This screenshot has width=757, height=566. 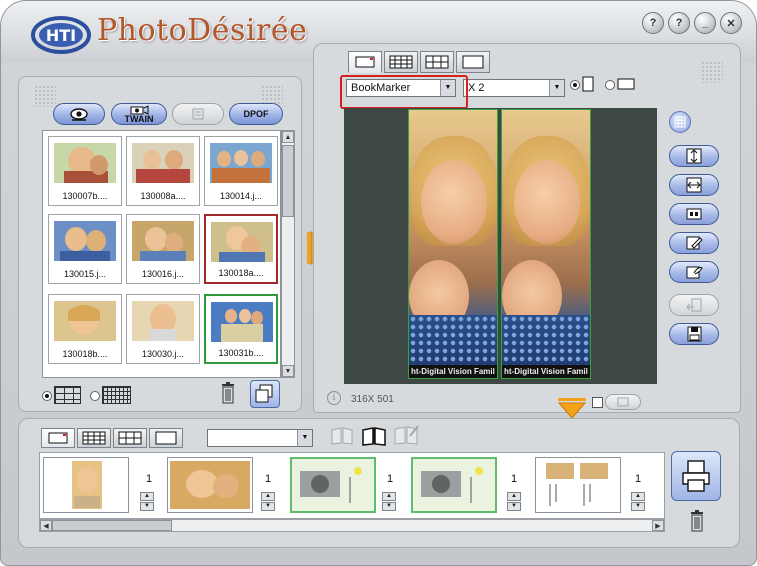 What do you see at coordinates (575, 85) in the screenshot?
I see `portrait-radio` at bounding box center [575, 85].